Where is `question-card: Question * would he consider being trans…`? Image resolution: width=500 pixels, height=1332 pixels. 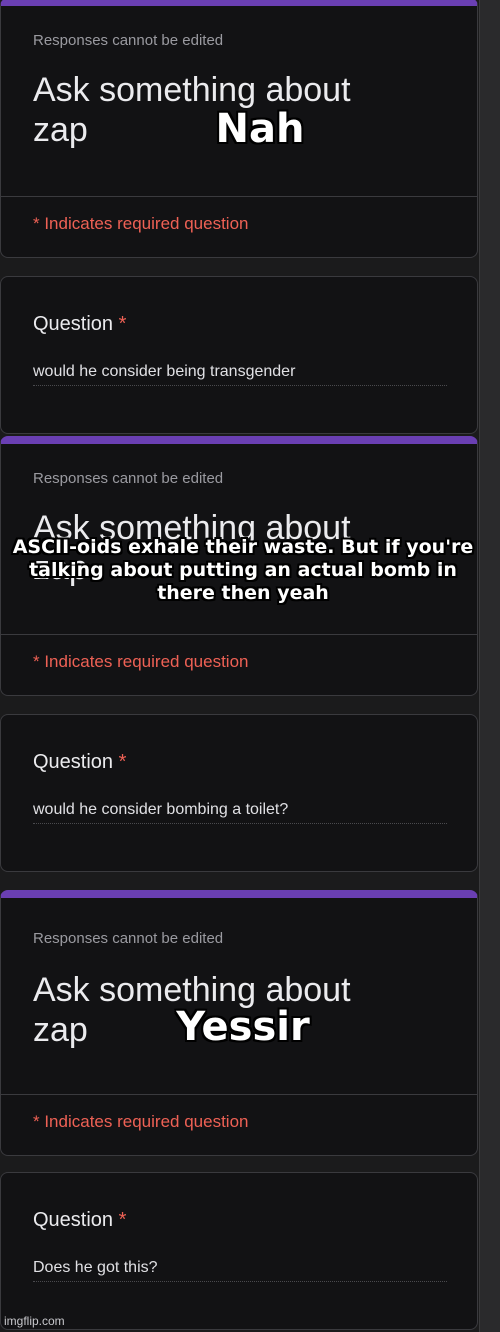
question-card: Question * would he consider being trans… is located at coordinates (239, 355).